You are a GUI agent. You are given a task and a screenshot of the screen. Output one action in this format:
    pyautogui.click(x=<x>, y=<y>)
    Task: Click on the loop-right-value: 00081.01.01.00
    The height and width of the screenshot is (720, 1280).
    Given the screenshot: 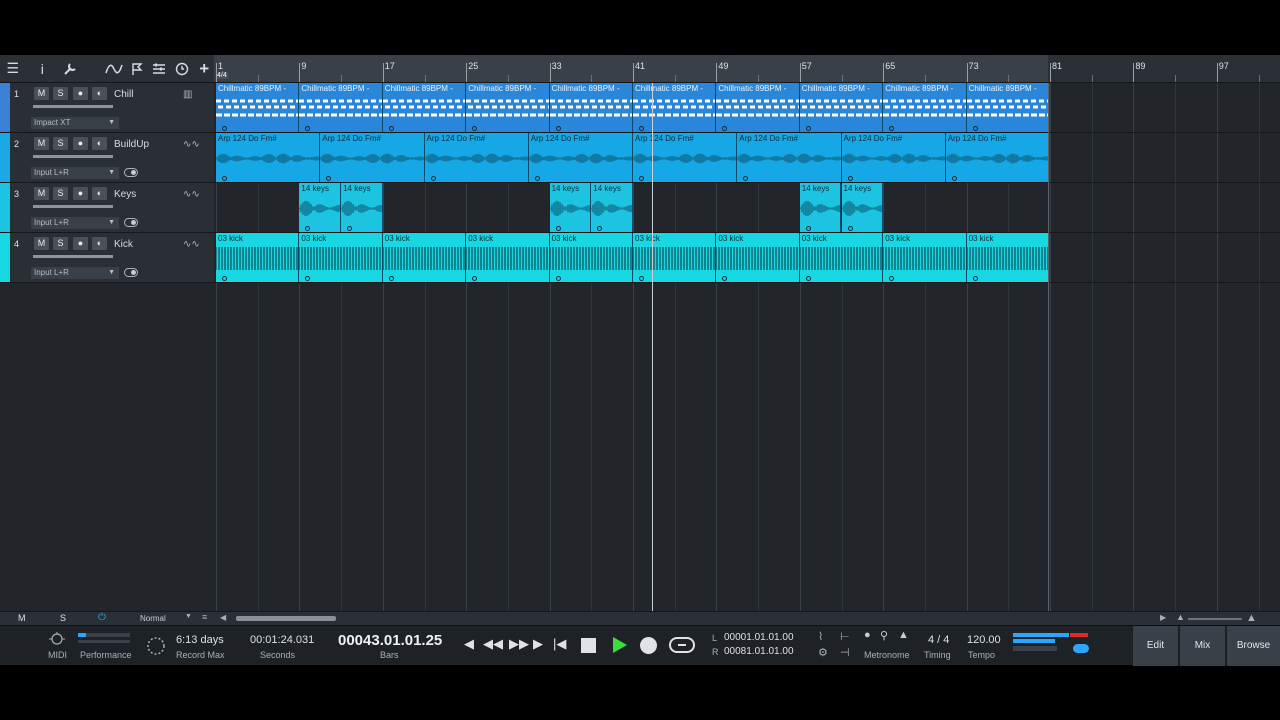 What is the action you would take?
    pyautogui.click(x=759, y=651)
    